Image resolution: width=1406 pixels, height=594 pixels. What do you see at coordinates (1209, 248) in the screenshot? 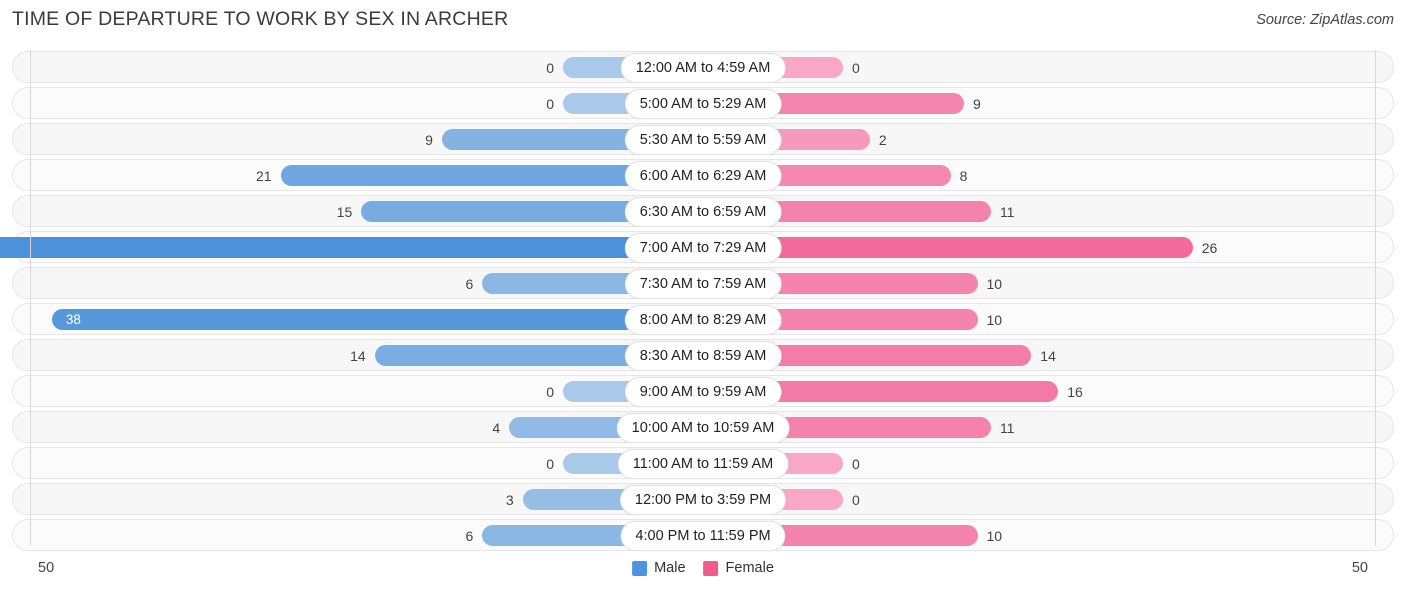
I see `value-label-female: 26` at bounding box center [1209, 248].